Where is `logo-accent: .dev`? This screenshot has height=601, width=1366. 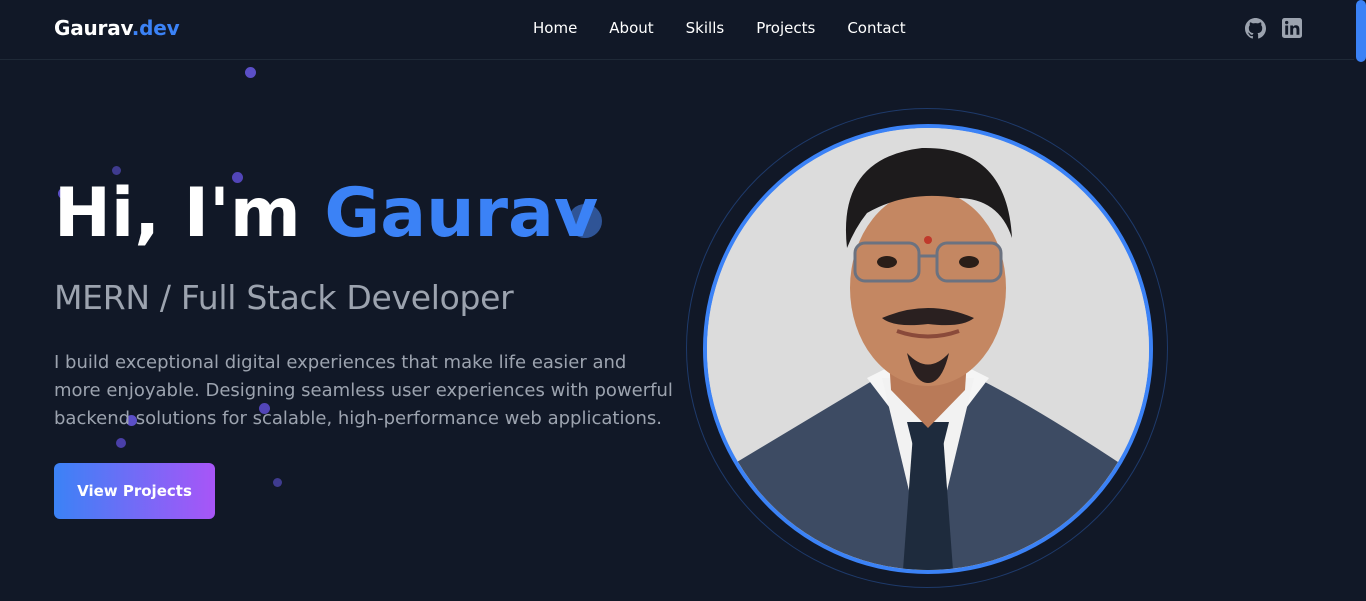
logo-accent: .dev is located at coordinates (155, 28).